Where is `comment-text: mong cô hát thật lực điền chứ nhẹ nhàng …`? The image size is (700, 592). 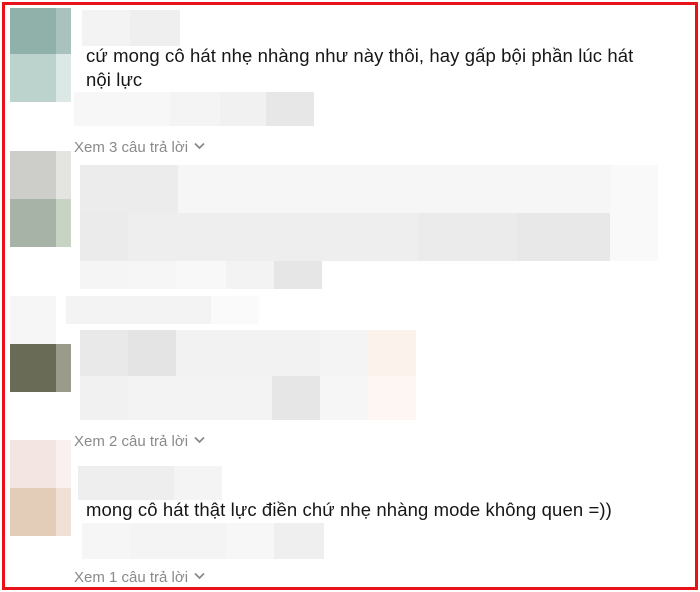
comment-text: mong cô hát thật lực điền chứ nhẹ nhàng … is located at coordinates (349, 509).